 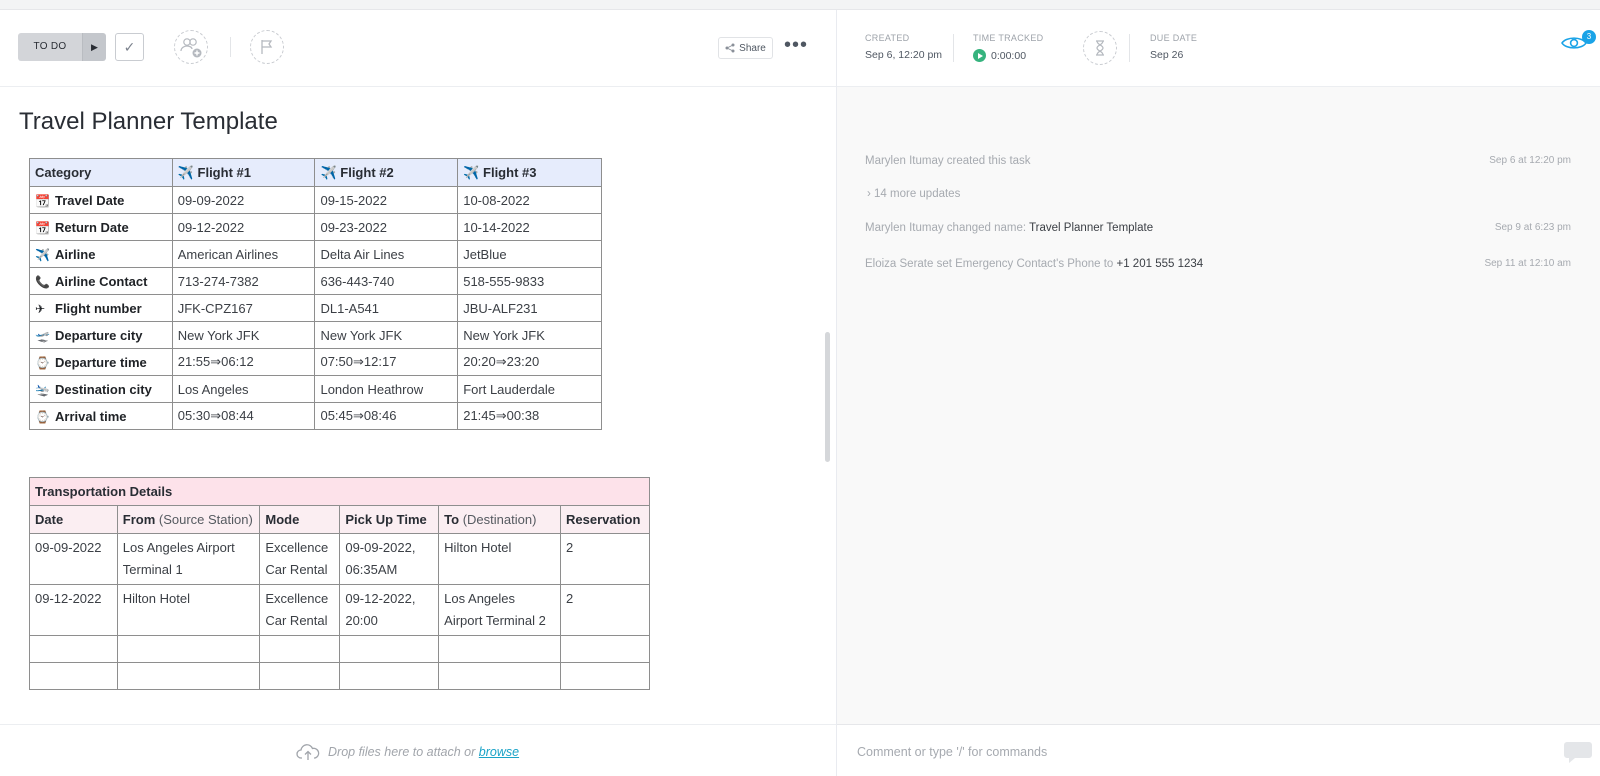 What do you see at coordinates (796, 45) in the screenshot?
I see `more-options-icon: •••` at bounding box center [796, 45].